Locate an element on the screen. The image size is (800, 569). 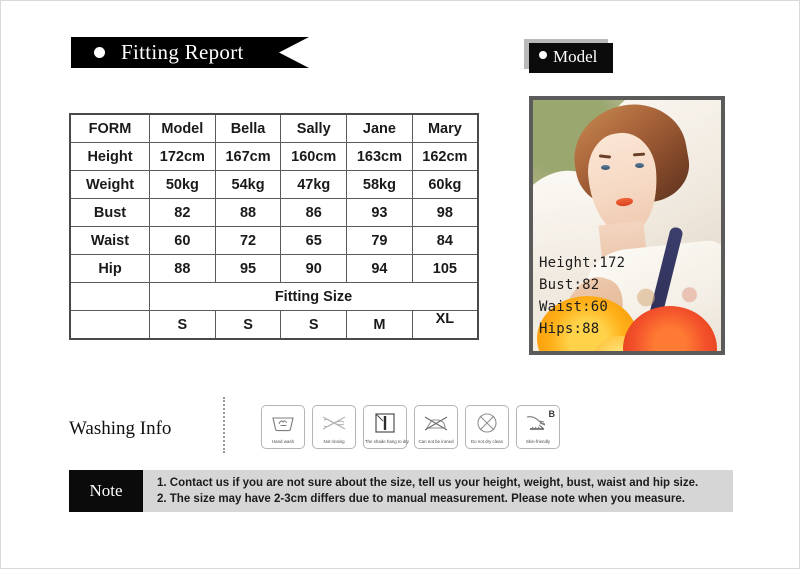
table-row: Height 172cm 167cm 160cm 163cm 162cm is located at coordinates (274, 156).